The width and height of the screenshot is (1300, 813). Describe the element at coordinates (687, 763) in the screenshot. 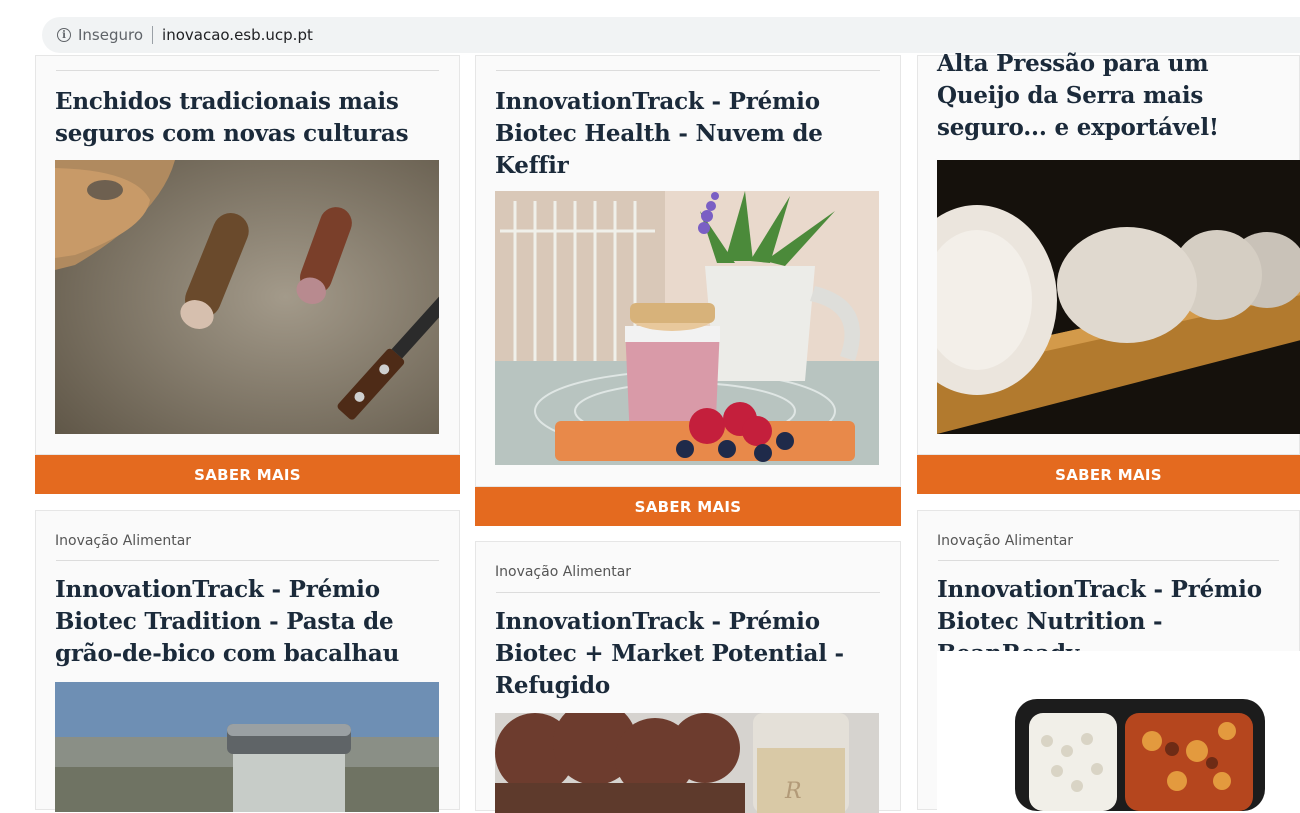

I see `refugido-image: R` at that location.